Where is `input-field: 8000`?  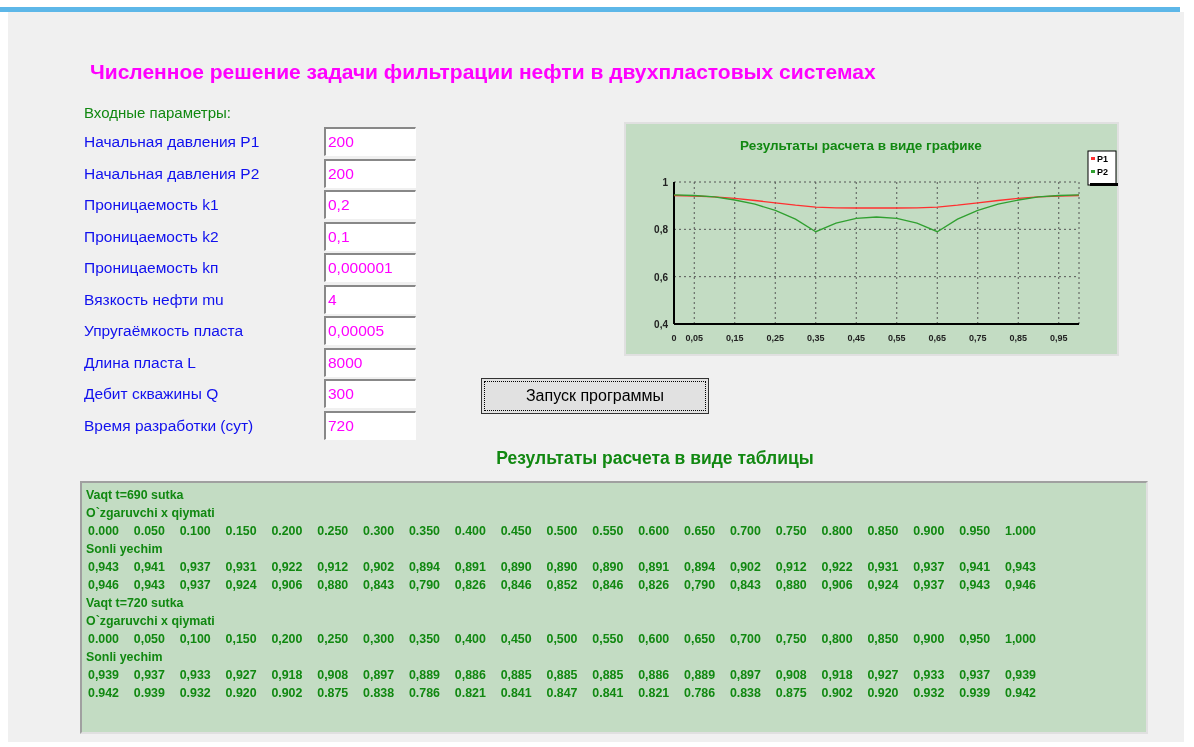 input-field: 8000 is located at coordinates (370, 362).